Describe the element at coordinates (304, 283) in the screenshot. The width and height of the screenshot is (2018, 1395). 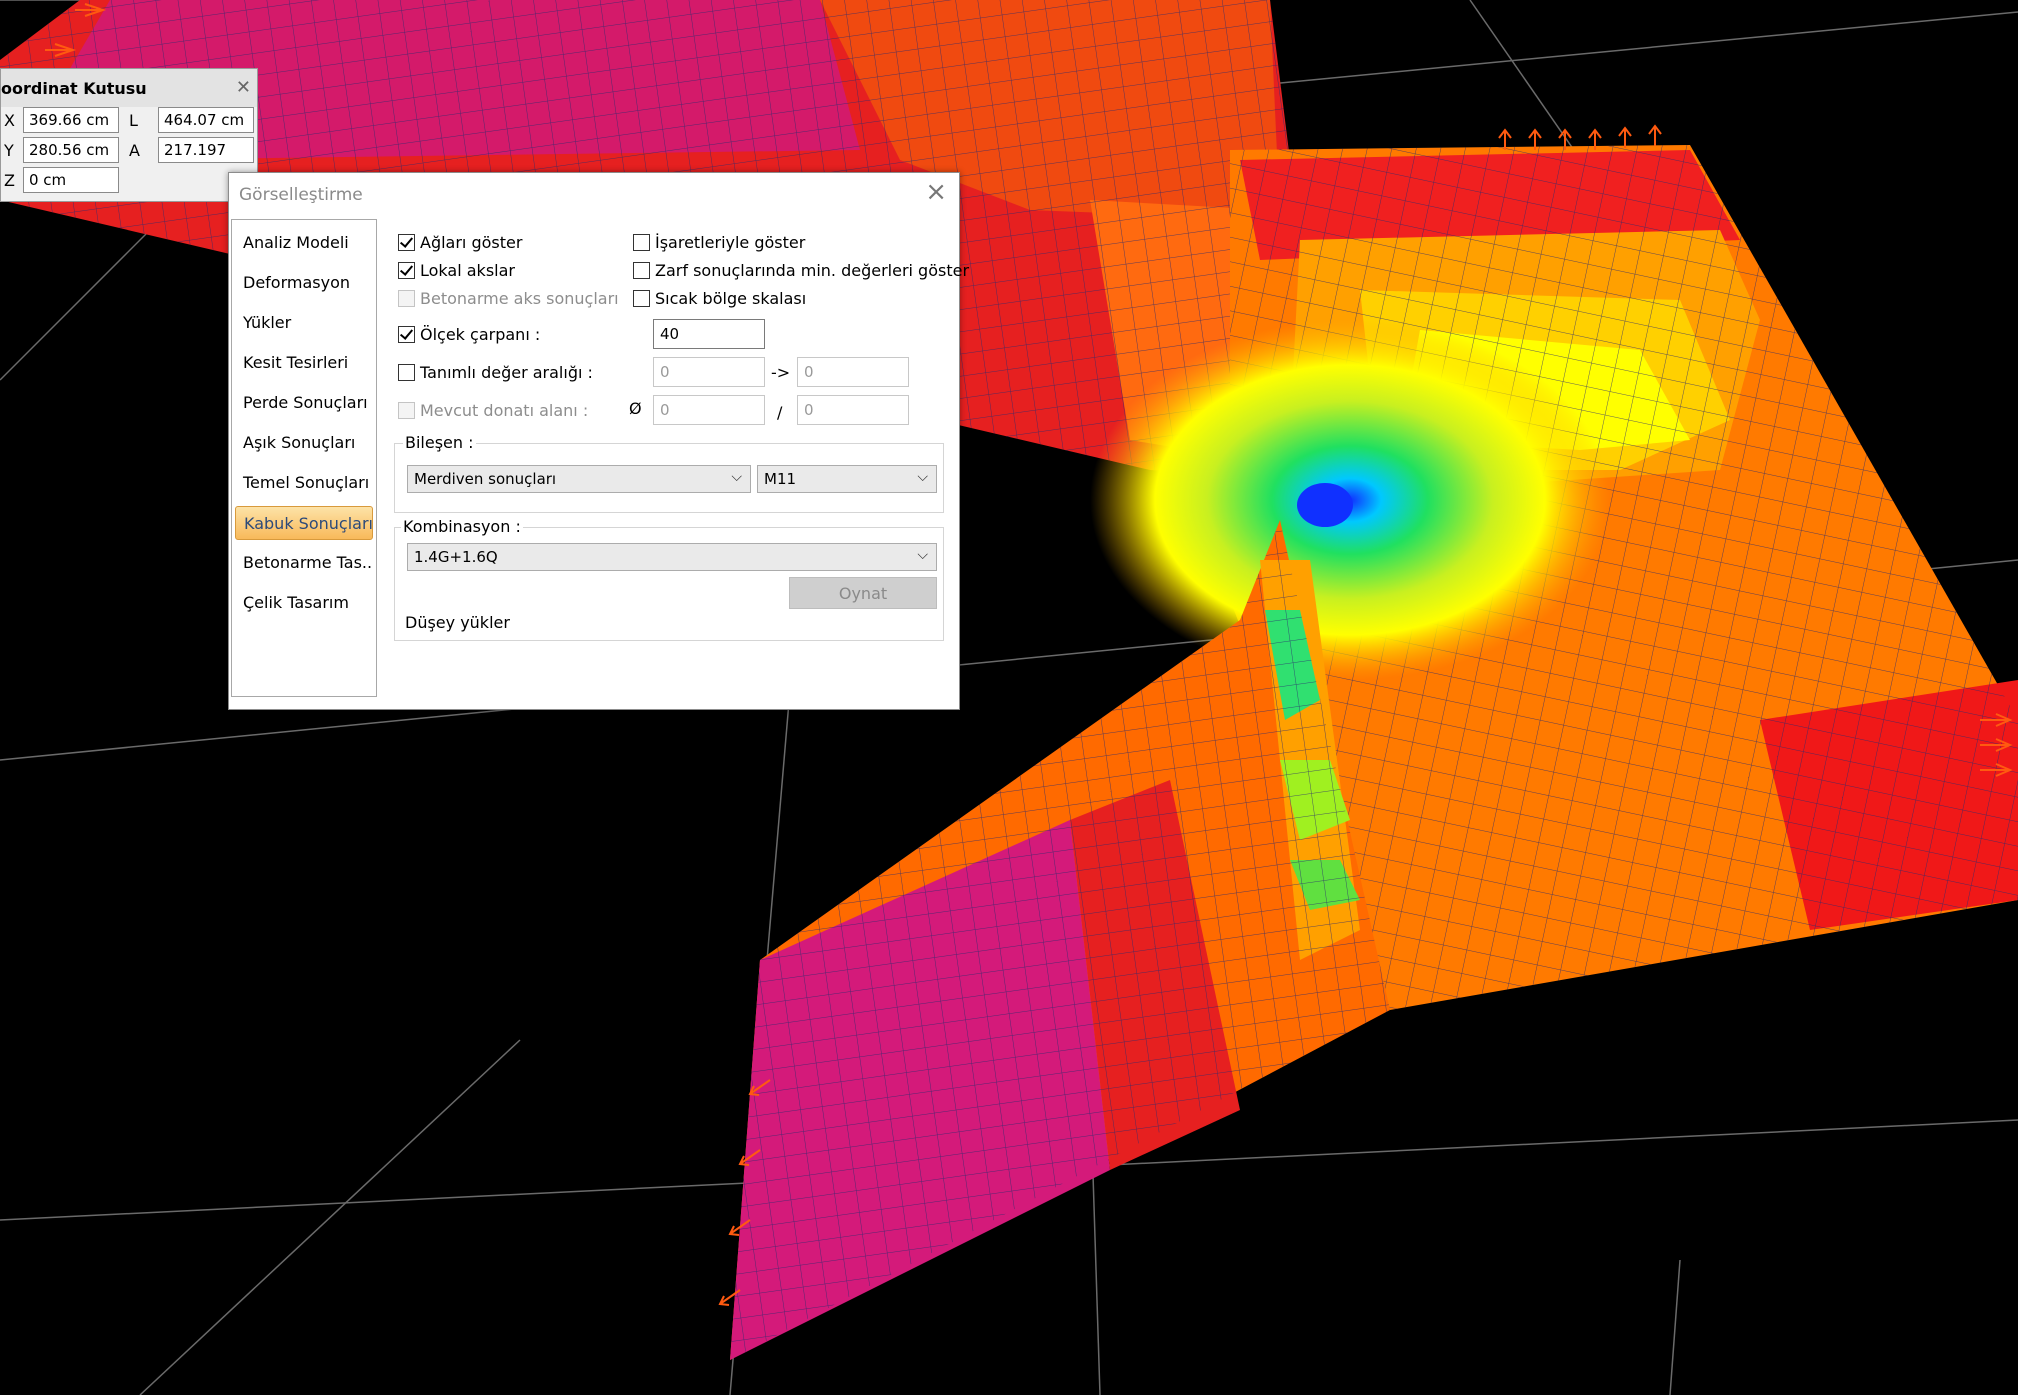
I see `nav-item-deformasyon: Deformasyon` at that location.